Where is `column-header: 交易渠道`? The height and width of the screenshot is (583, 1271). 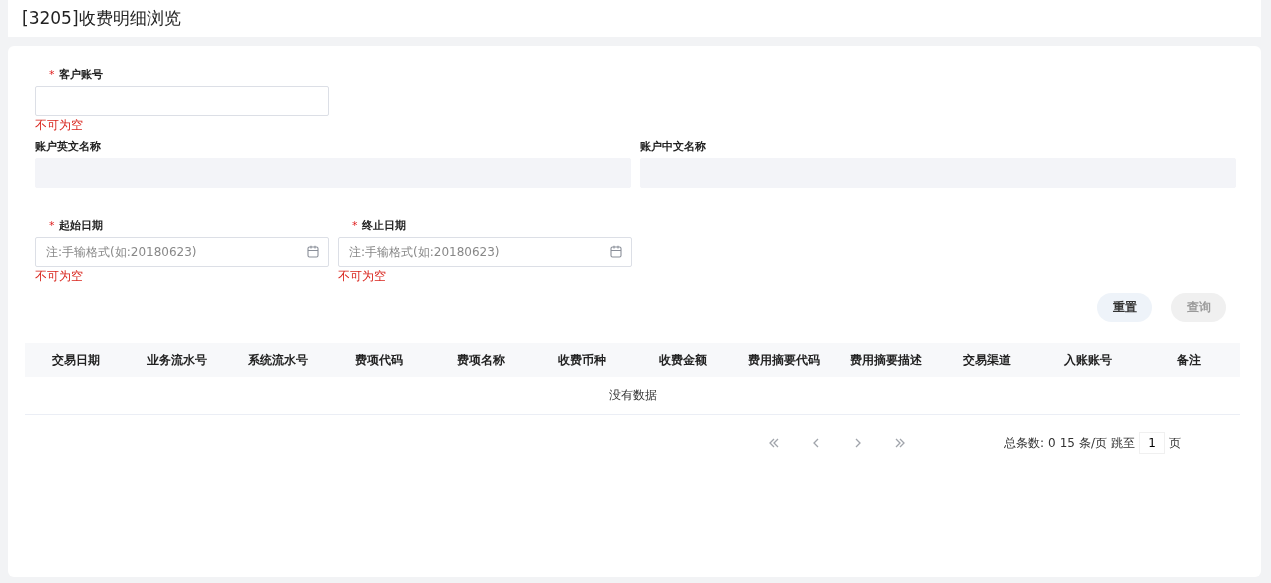 column-header: 交易渠道 is located at coordinates (986, 360).